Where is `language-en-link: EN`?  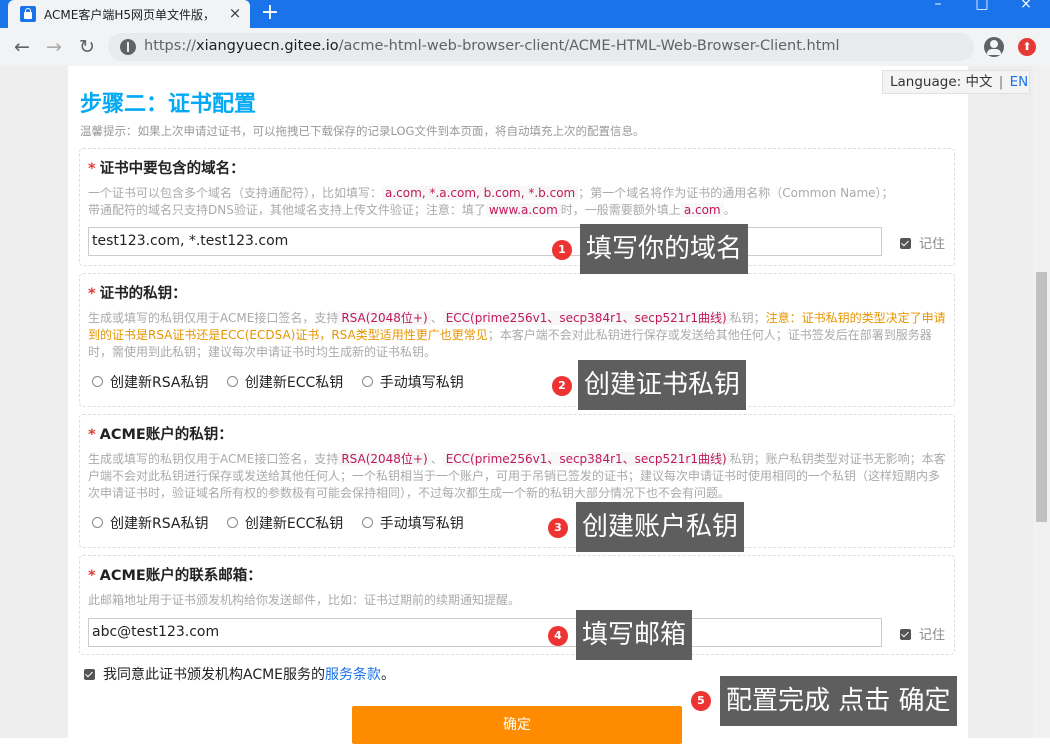 language-en-link: EN is located at coordinates (1019, 82).